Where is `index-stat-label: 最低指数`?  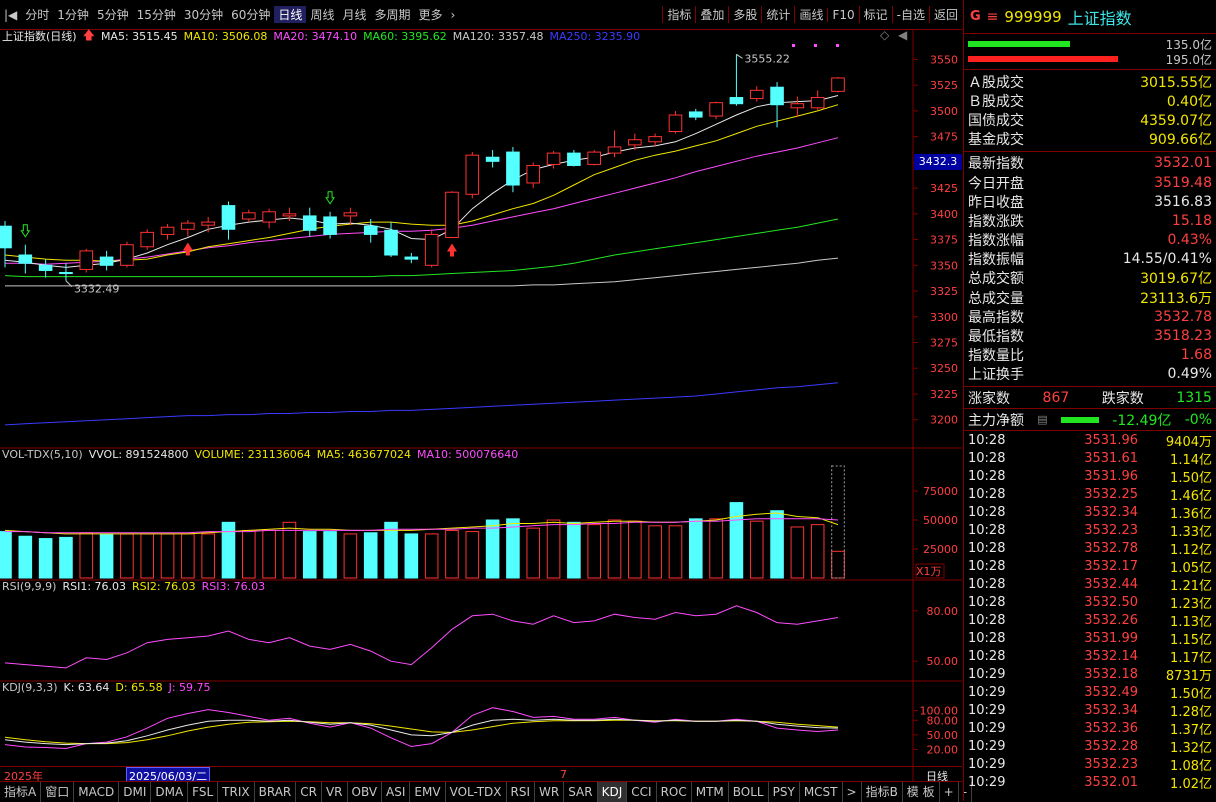
index-stat-label: 最低指数 is located at coordinates (996, 337).